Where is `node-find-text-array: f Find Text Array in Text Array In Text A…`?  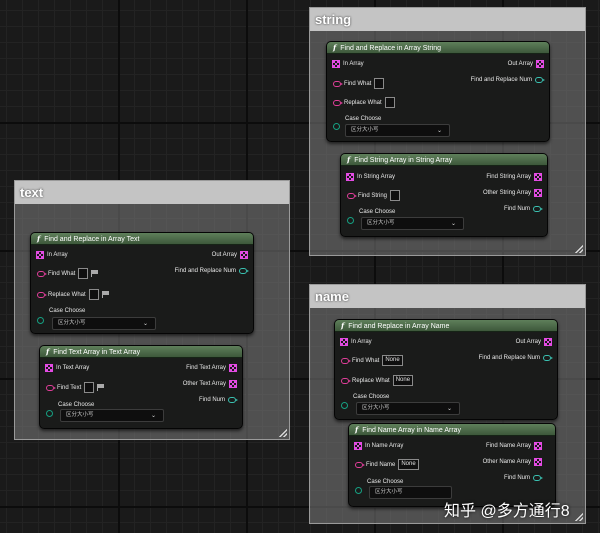 node-find-text-array: f Find Text Array in Text Array In Text A… is located at coordinates (141, 387).